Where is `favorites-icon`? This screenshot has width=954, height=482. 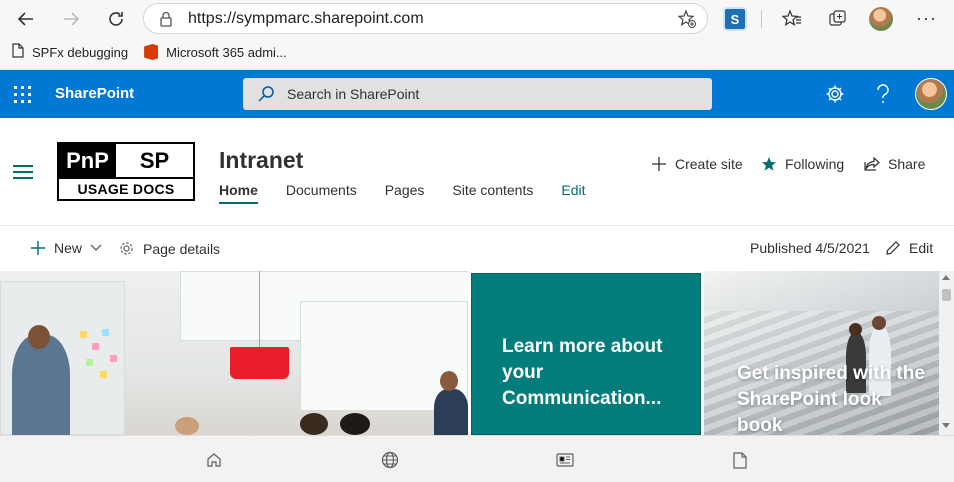
favorites-icon is located at coordinates (792, 19).